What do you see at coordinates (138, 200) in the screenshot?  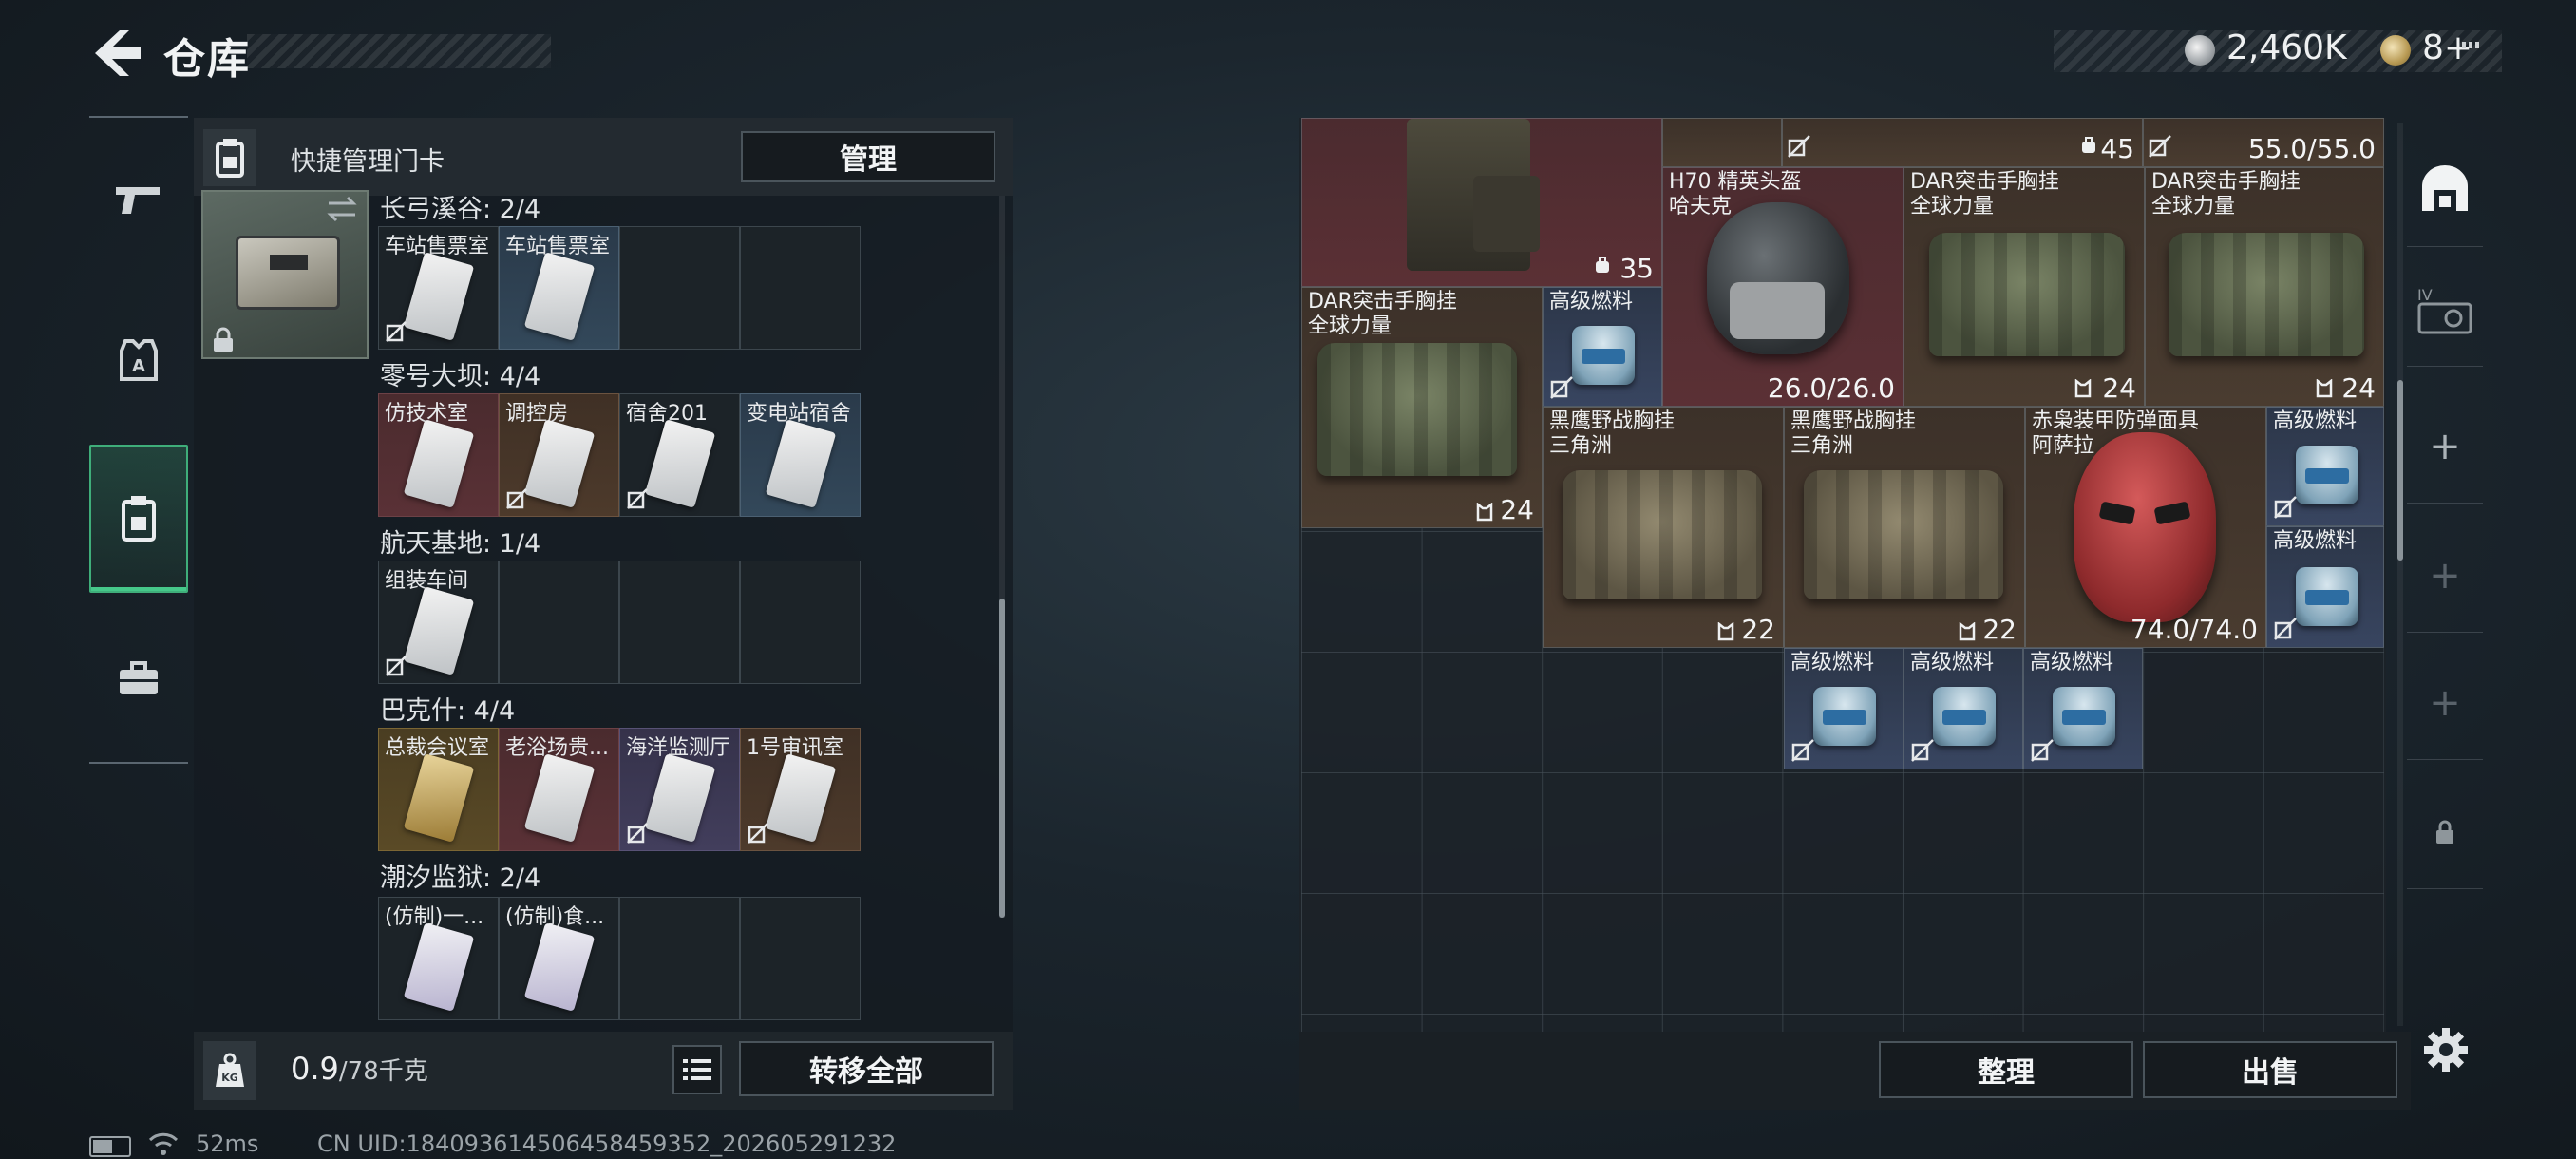 I see `tab-weapons` at bounding box center [138, 200].